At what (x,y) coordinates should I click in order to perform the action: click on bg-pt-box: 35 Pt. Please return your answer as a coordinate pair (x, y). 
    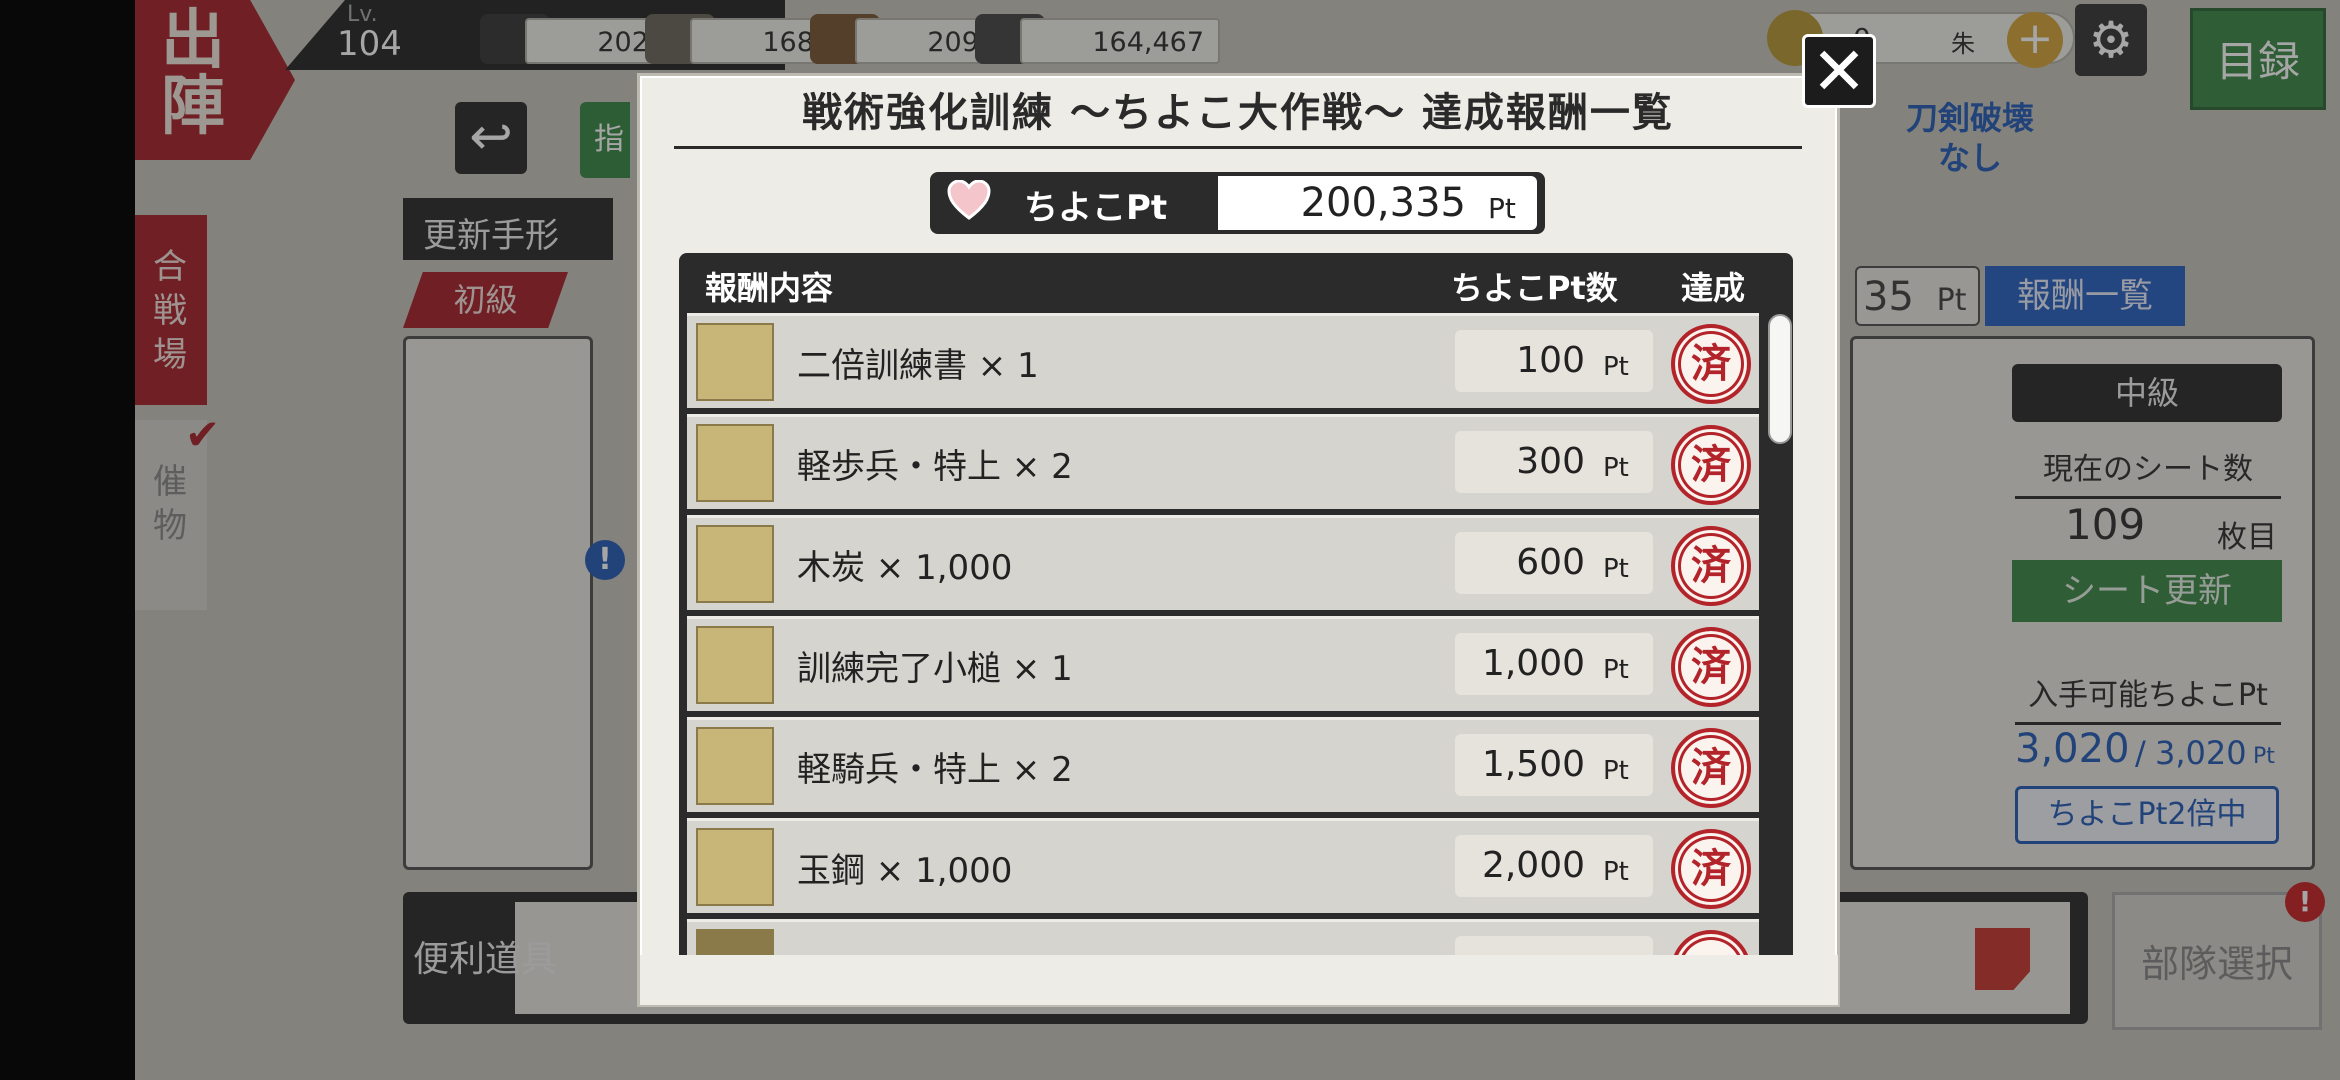
    Looking at the image, I should click on (1917, 296).